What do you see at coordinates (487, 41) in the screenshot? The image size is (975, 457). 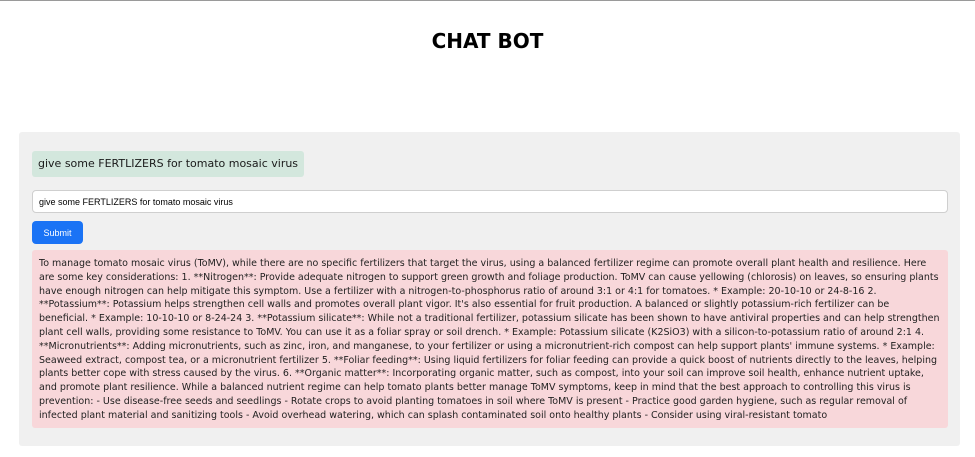 I see `page-title: CHAT BOT` at bounding box center [487, 41].